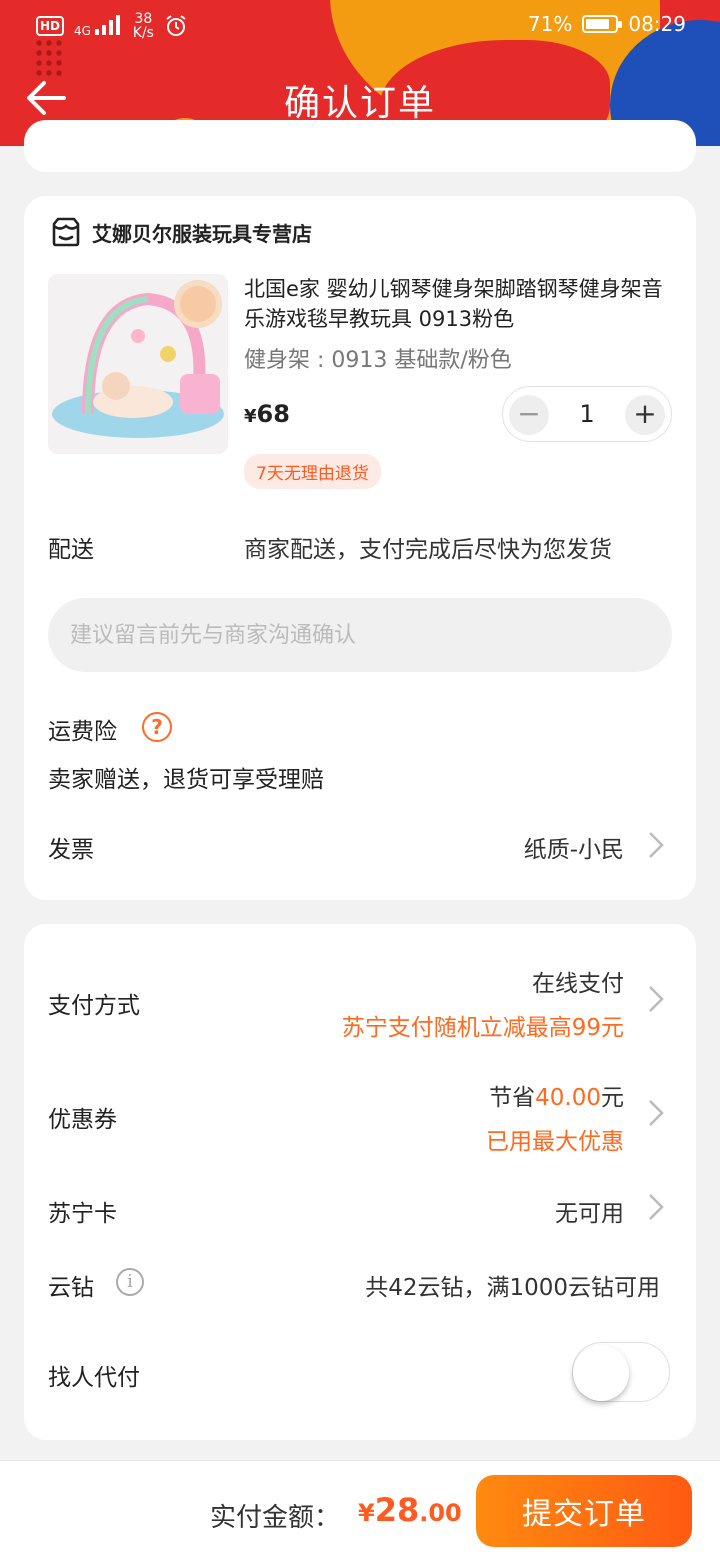  Describe the element at coordinates (589, 1214) in the screenshot. I see `suning-card-value: 无可用` at that location.